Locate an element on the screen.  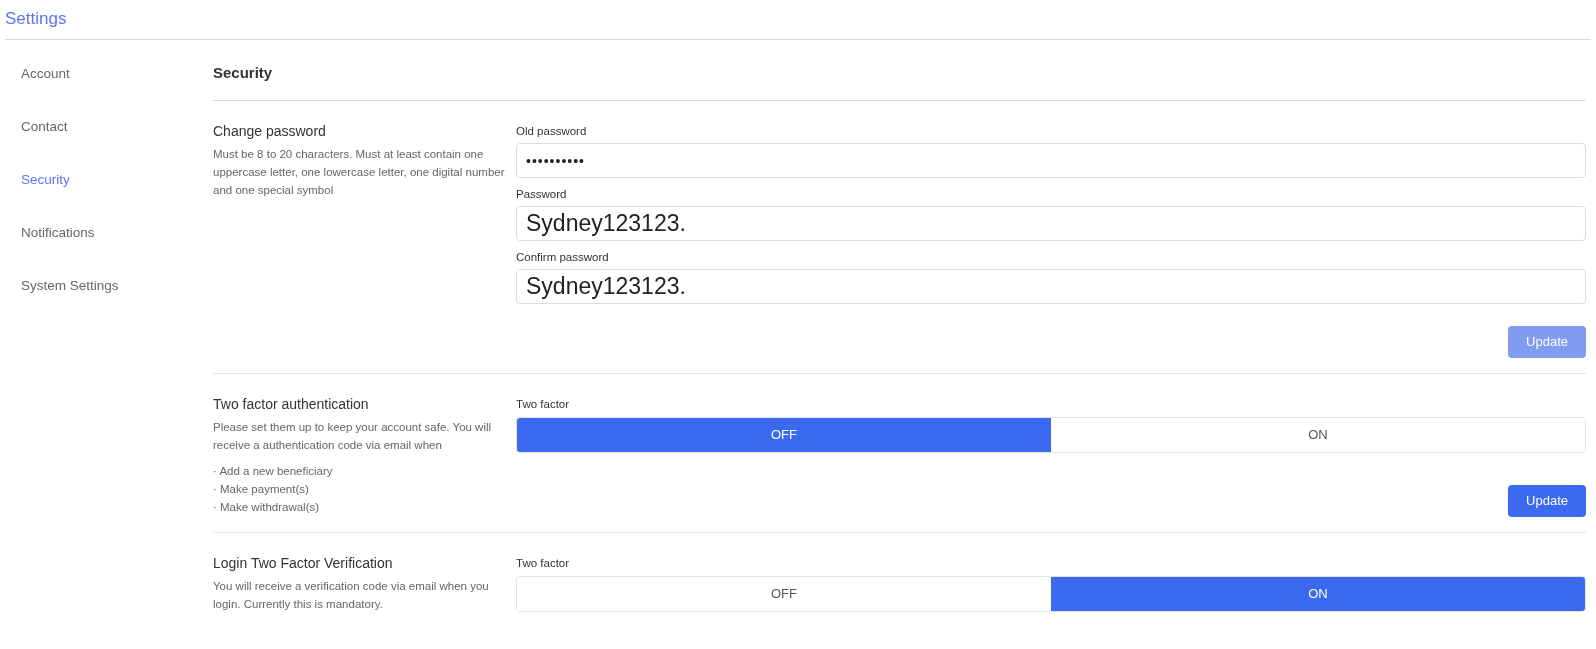
toggle-option: OFF is located at coordinates (784, 435).